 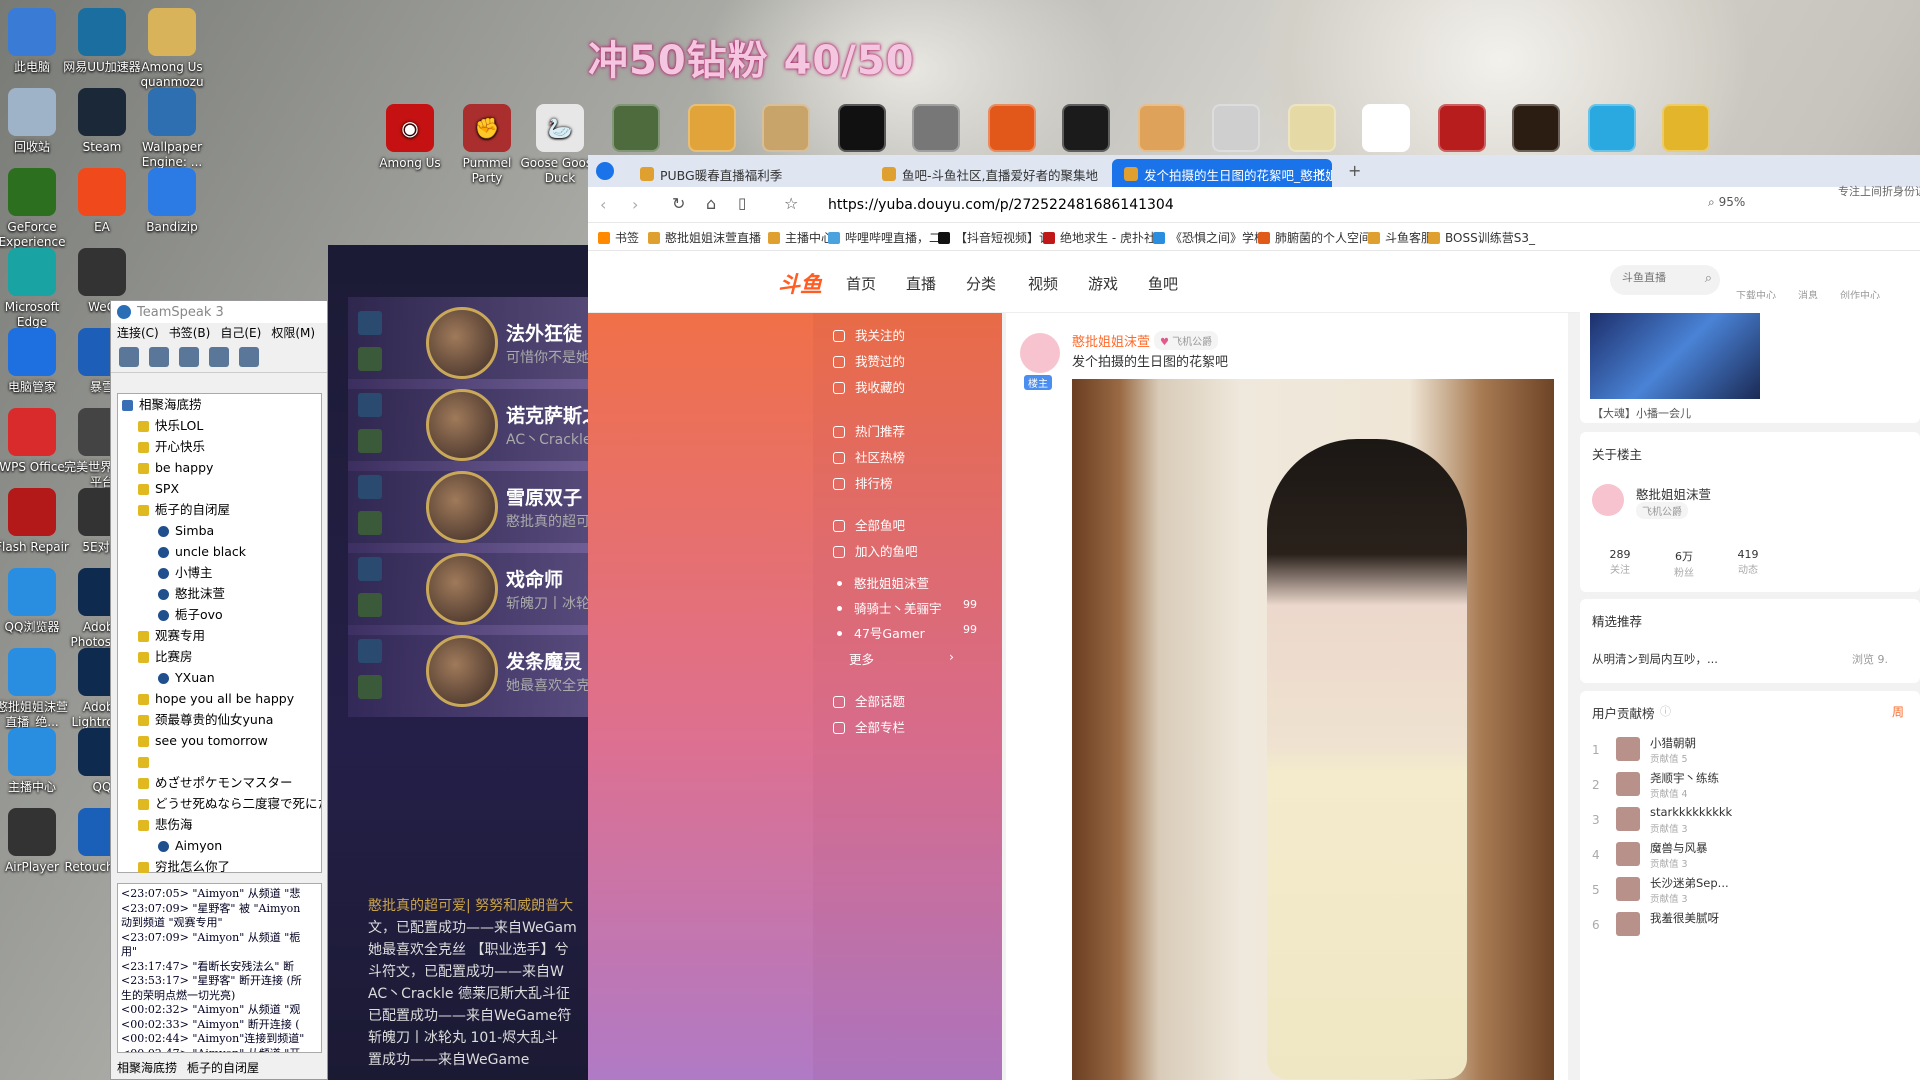 What do you see at coordinates (884, 237) in the screenshot?
I see `bookmark-item: 哔哩哔哩直播，二` at bounding box center [884, 237].